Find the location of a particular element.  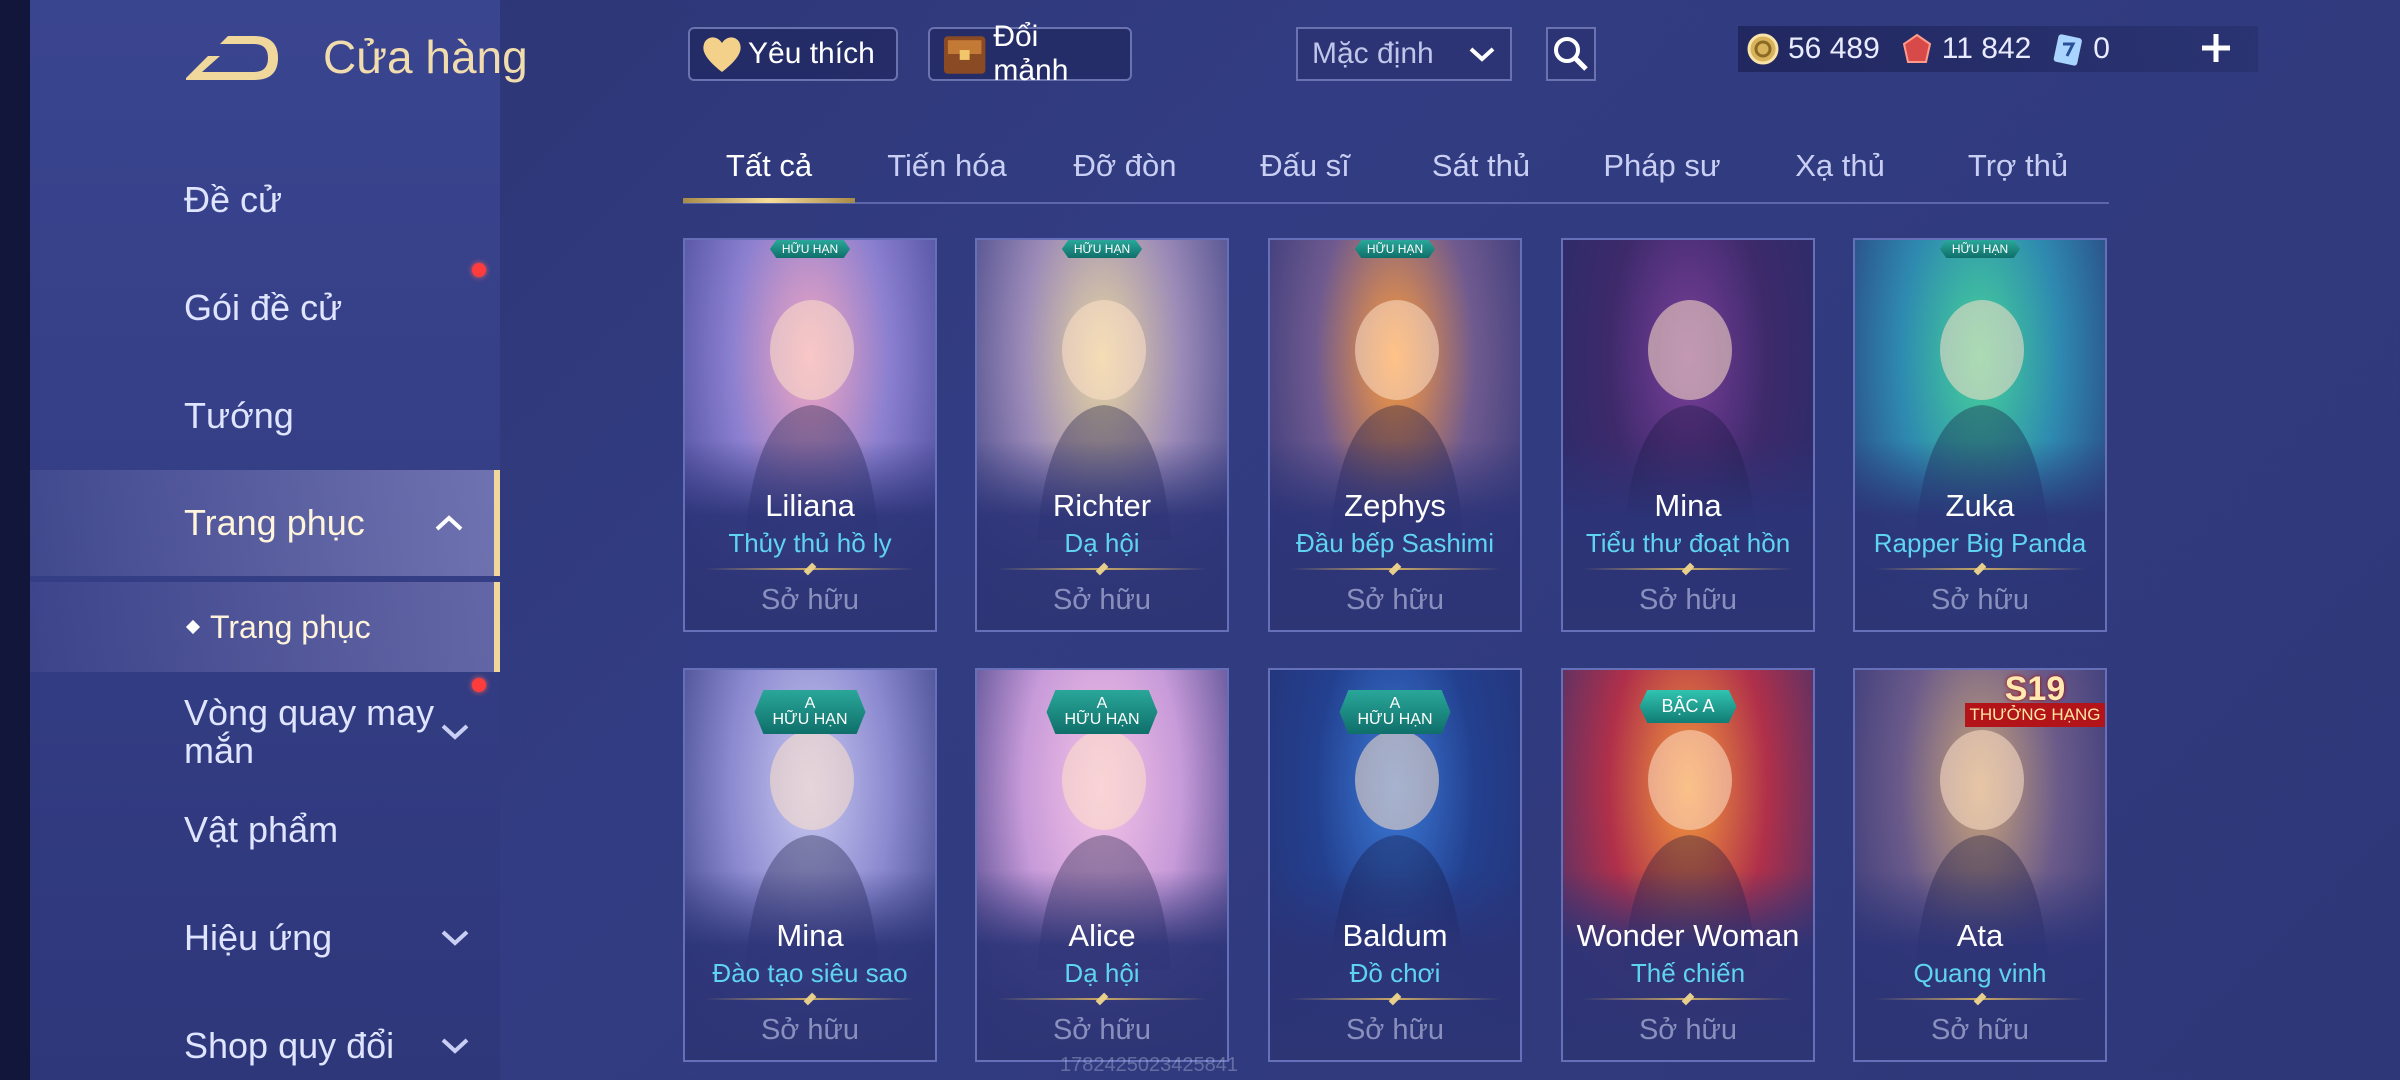

sidebar-item-skins: Trang phục is located at coordinates (265, 523).